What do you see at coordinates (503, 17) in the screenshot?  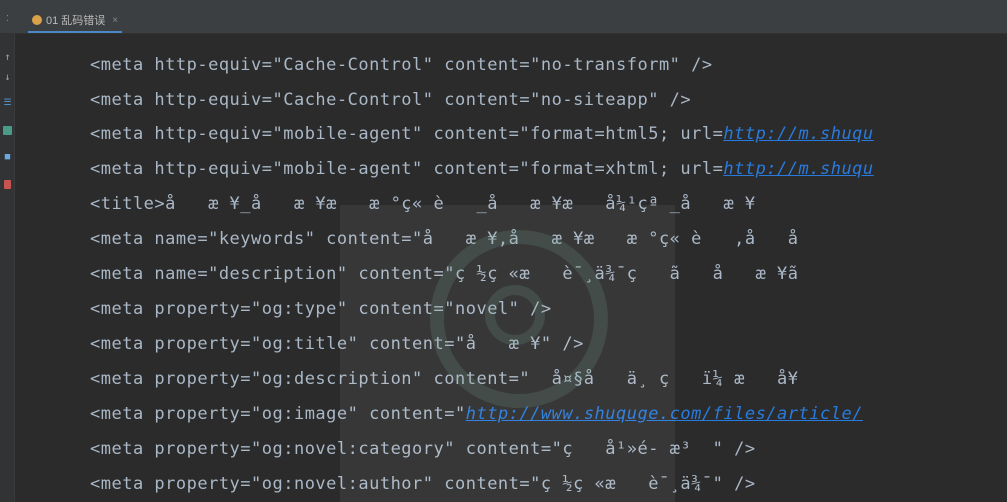 I see `editor-tab-bar: : 01 乱码错误 ×` at bounding box center [503, 17].